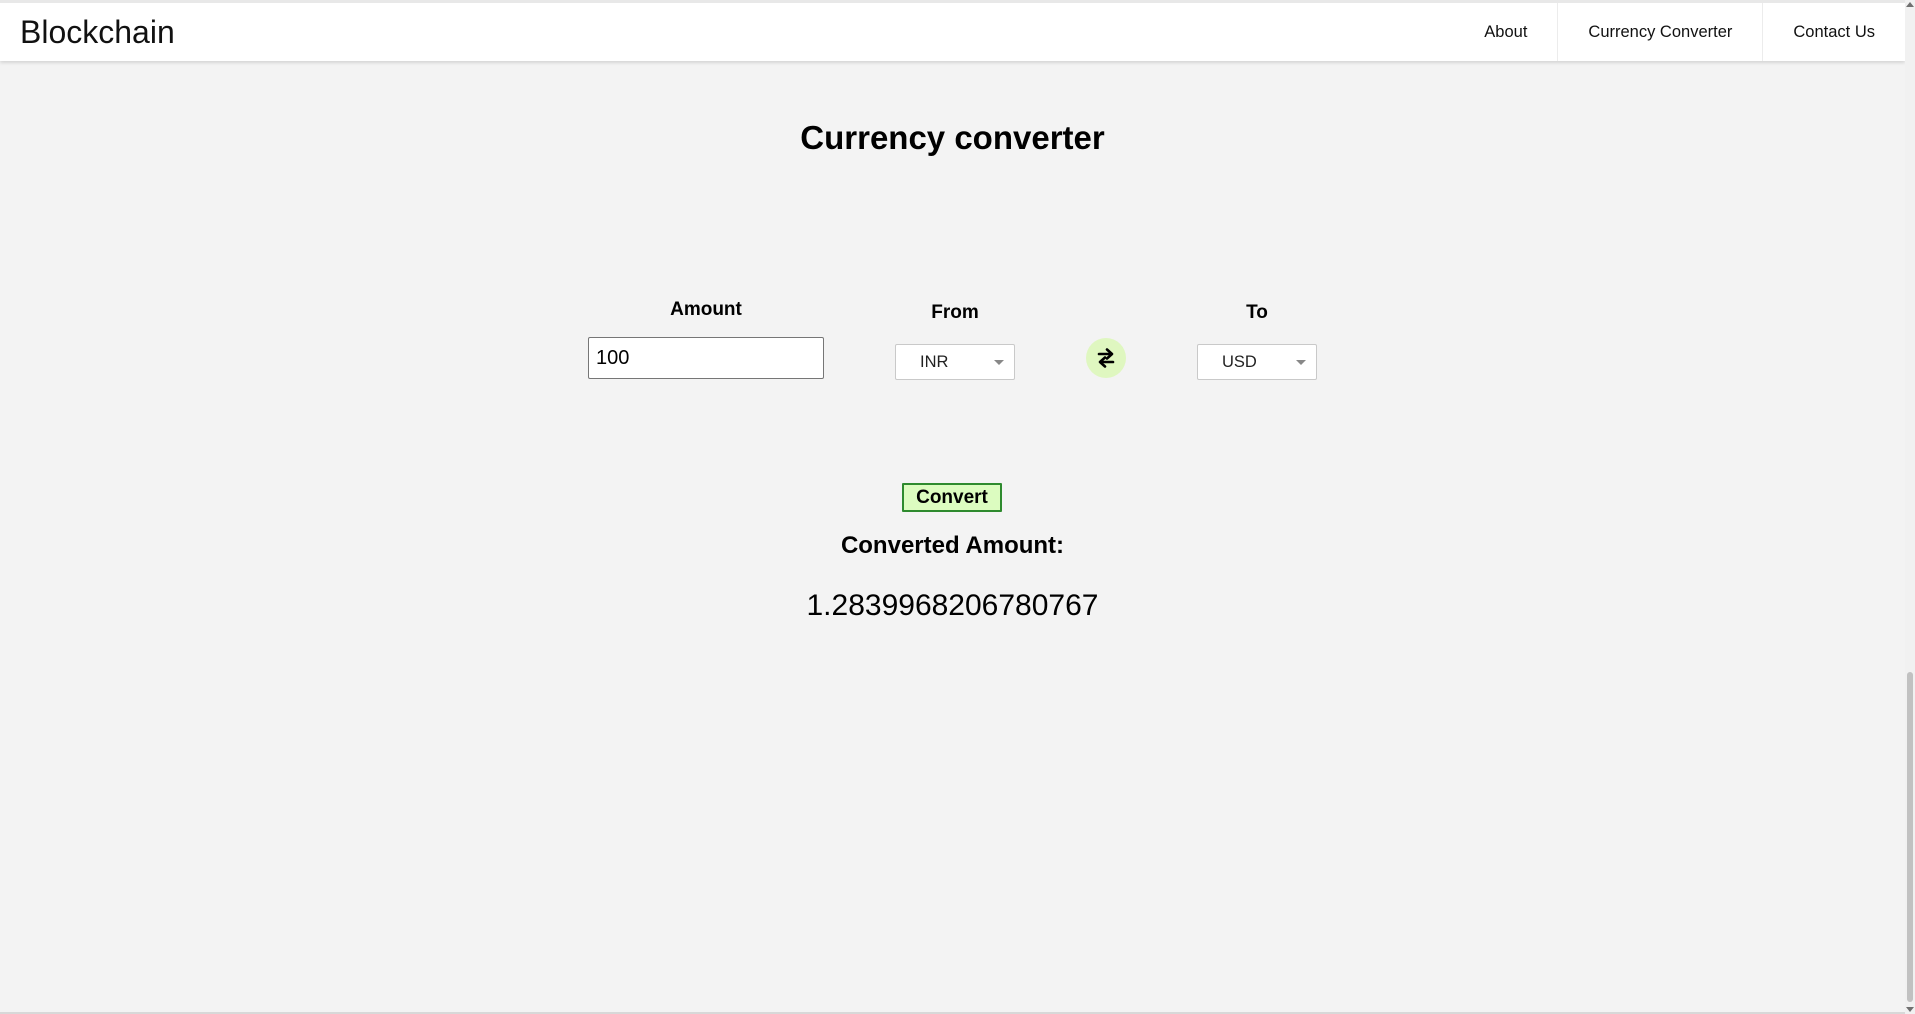 Image resolution: width=1915 pixels, height=1014 pixels. What do you see at coordinates (1910, 837) in the screenshot?
I see `scrollbar-thumb` at bounding box center [1910, 837].